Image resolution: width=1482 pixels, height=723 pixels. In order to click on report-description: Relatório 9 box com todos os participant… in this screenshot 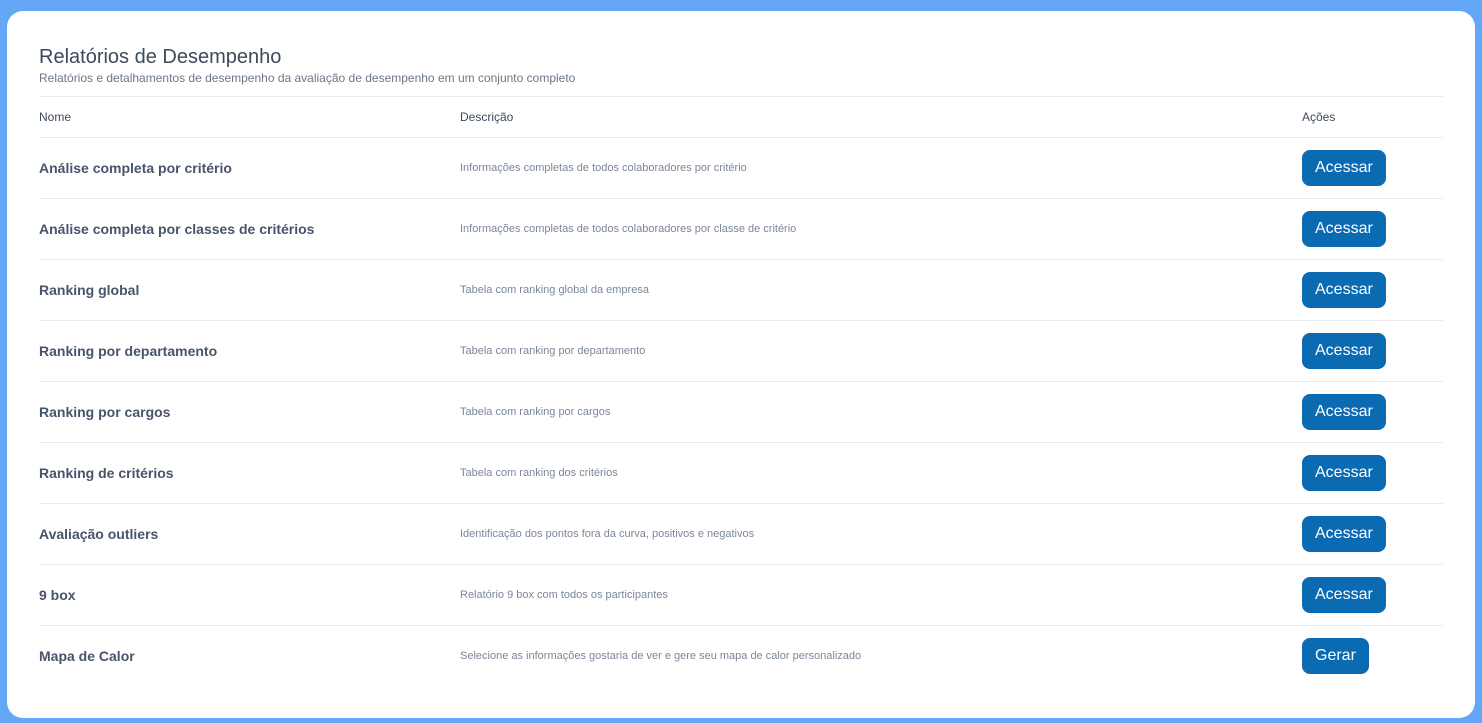, I will do `click(564, 595)`.